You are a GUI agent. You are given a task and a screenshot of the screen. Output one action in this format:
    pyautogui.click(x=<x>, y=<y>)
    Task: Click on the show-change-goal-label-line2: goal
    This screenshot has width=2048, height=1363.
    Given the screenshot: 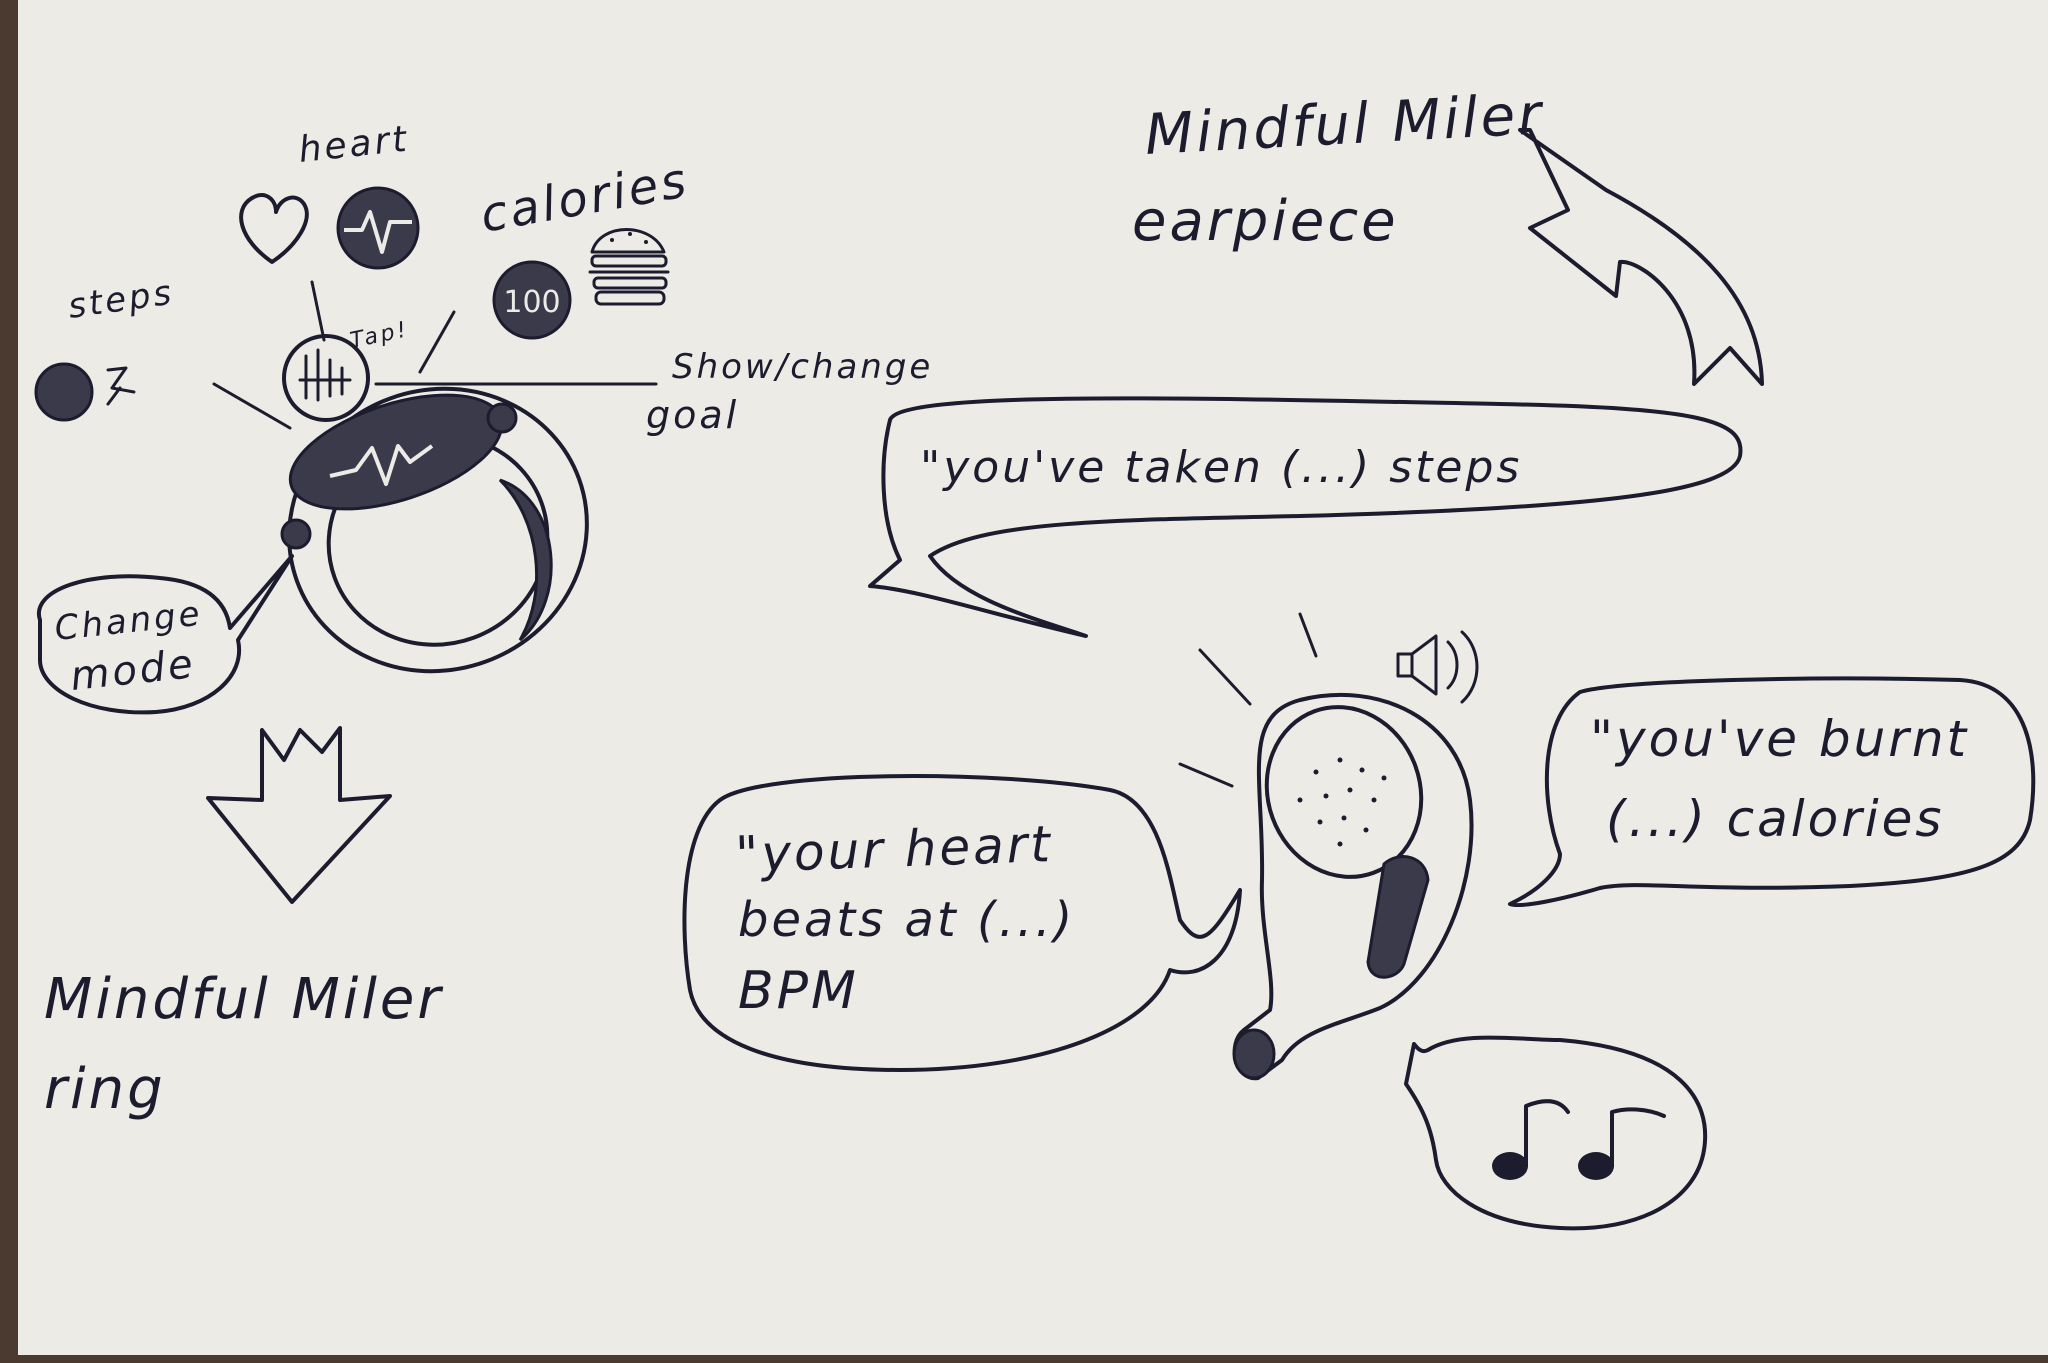 What is the action you would take?
    pyautogui.click(x=692, y=415)
    